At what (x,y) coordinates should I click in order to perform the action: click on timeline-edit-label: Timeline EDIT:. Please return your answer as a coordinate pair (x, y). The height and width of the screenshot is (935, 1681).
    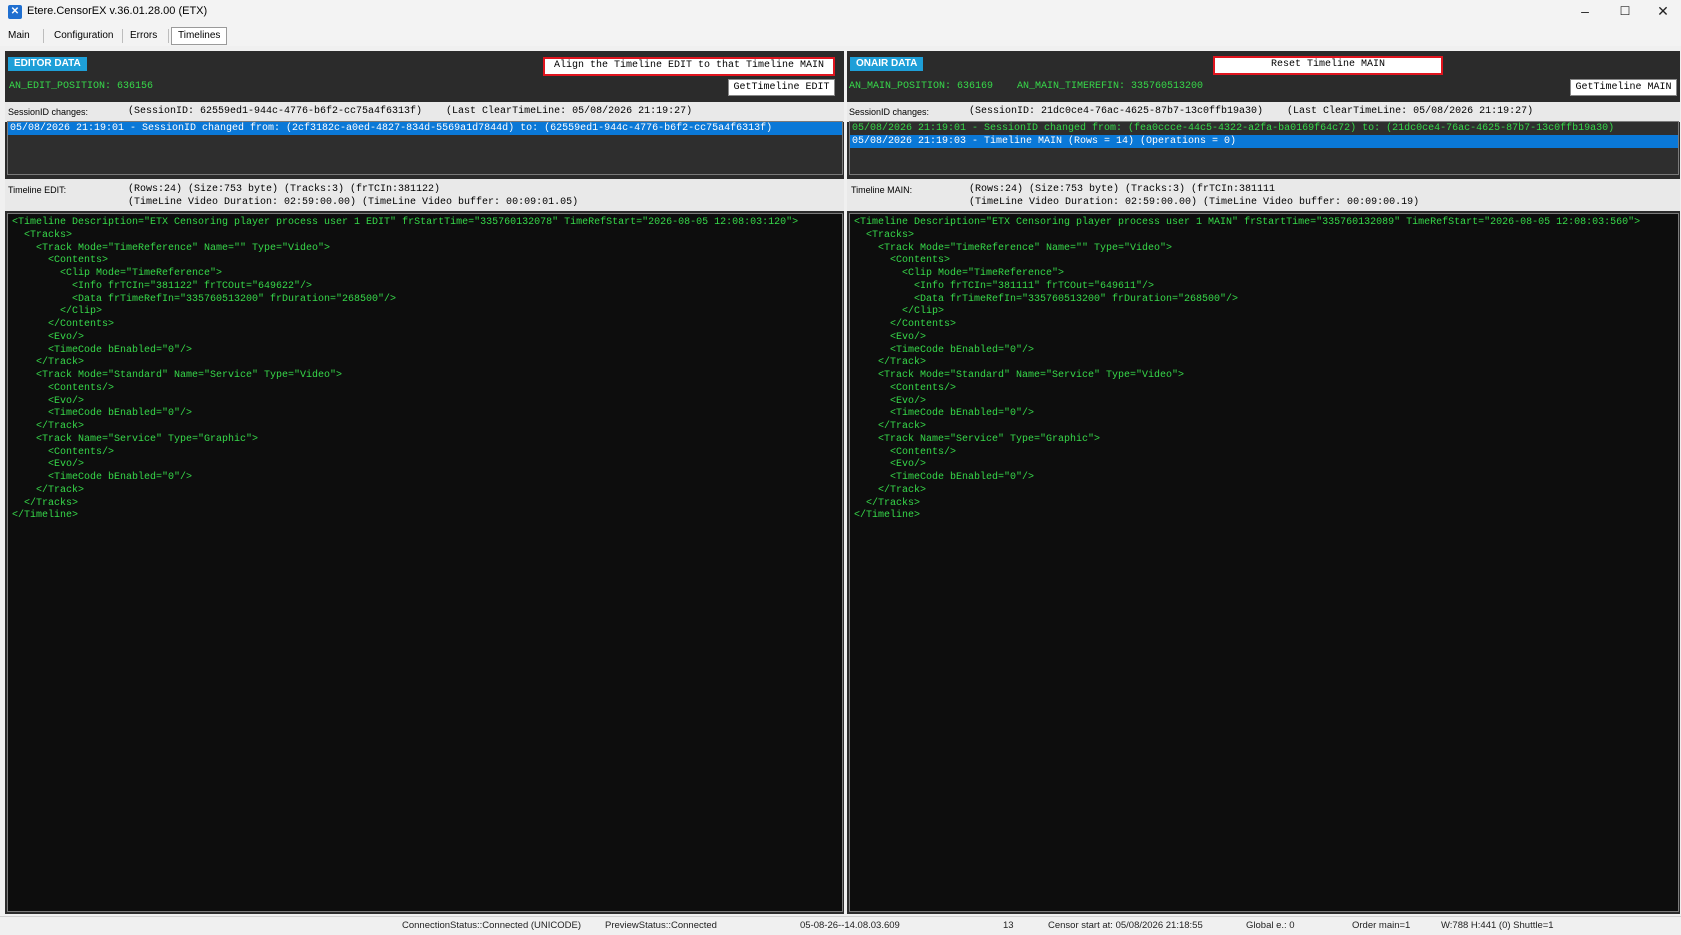
    Looking at the image, I should click on (37, 190).